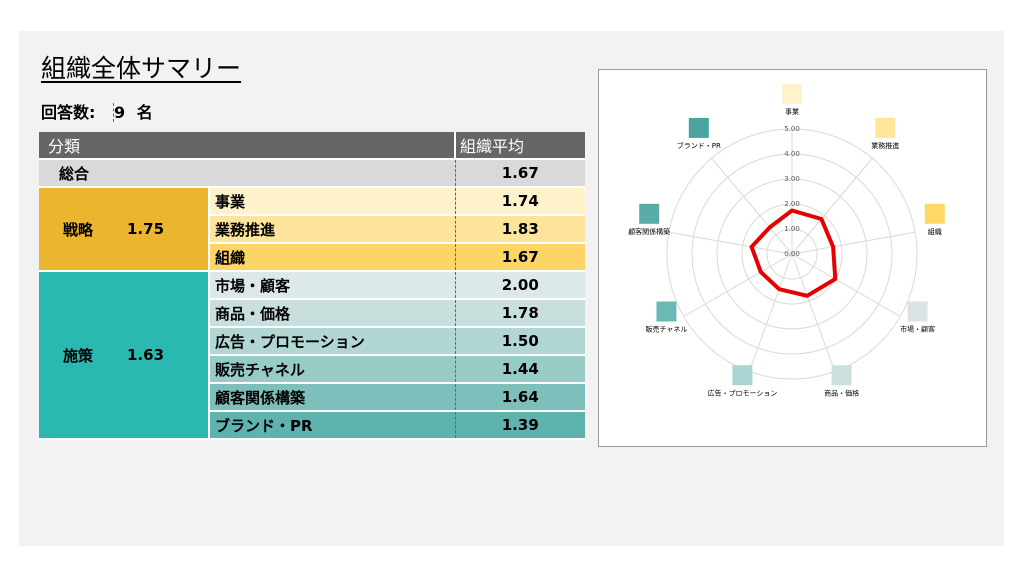 The height and width of the screenshot is (578, 1023). I want to click on category-label: 広告・プロモーション, so click(742, 392).